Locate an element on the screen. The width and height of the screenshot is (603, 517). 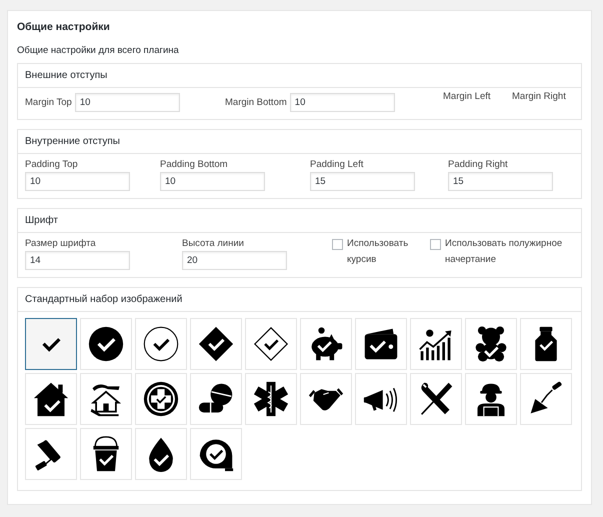
input-field: 20 is located at coordinates (234, 260).